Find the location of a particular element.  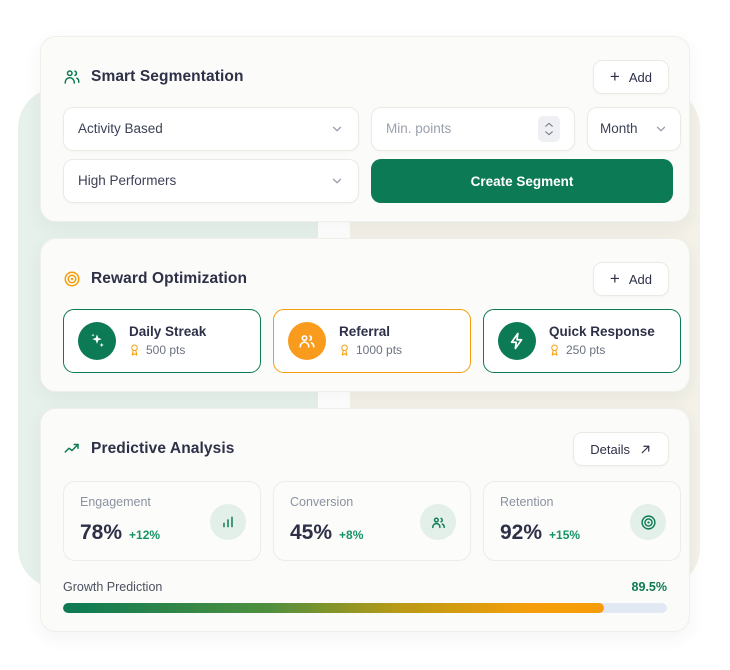

reward-text-group: Referral 1000 pts is located at coordinates (371, 340).